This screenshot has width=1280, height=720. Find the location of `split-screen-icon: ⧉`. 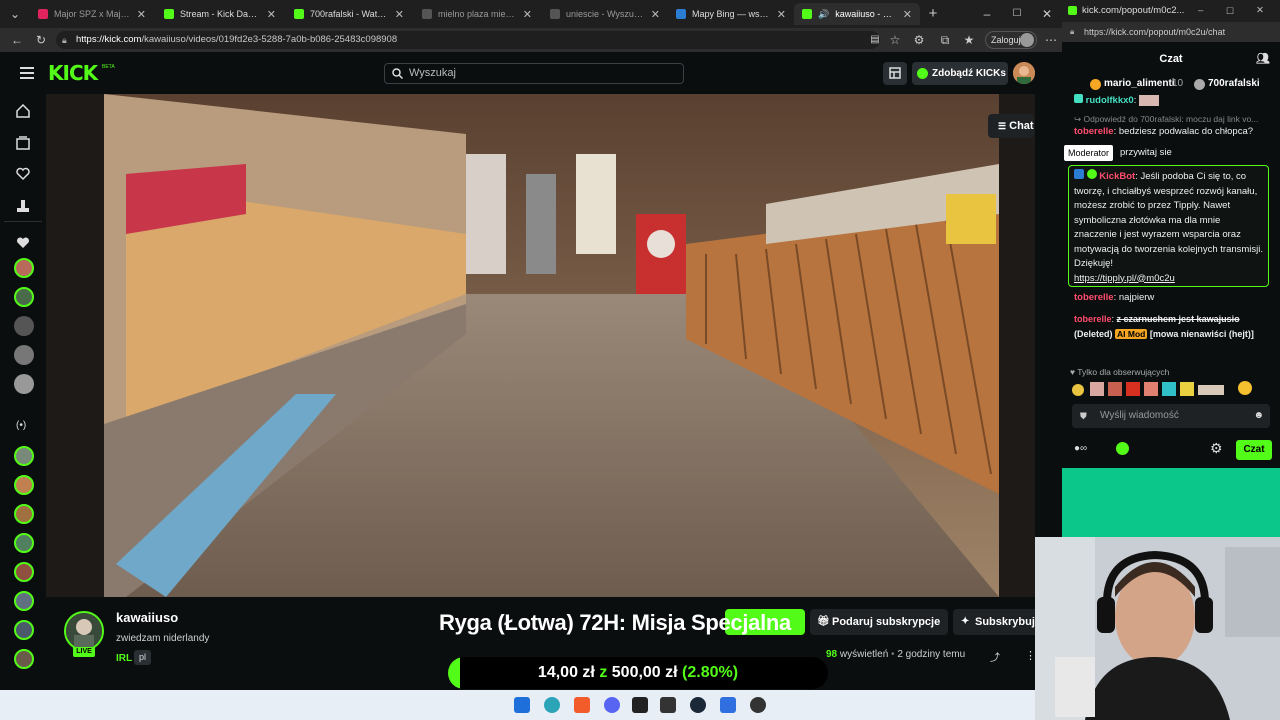

split-screen-icon: ⧉ is located at coordinates (945, 40).